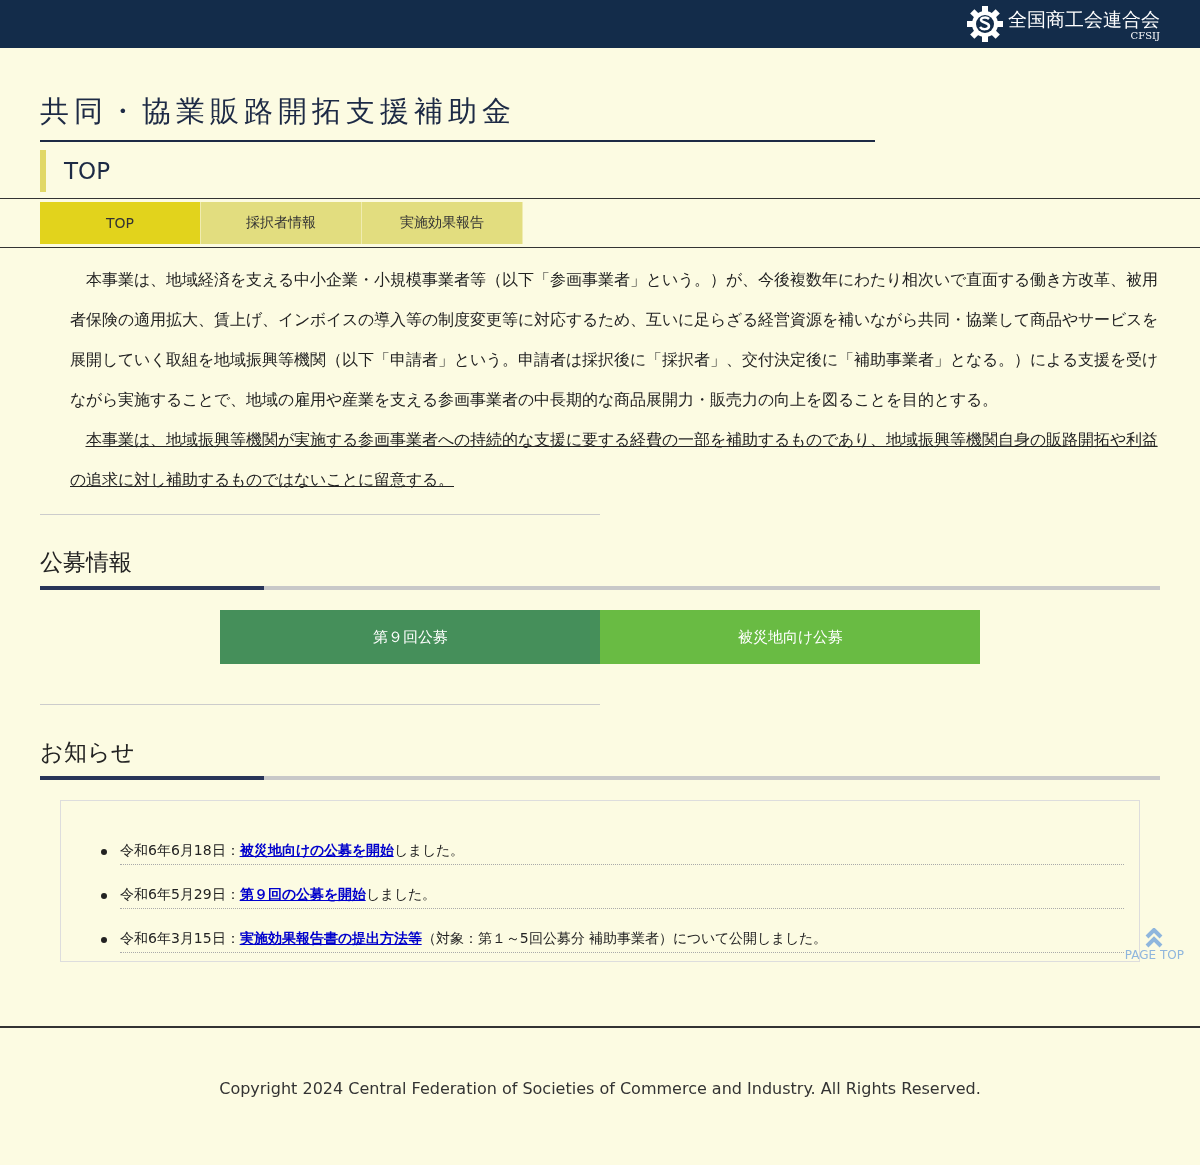 Image resolution: width=1200 pixels, height=1165 pixels. I want to click on news-link: 被災地向けの公募を開始, so click(316, 850).